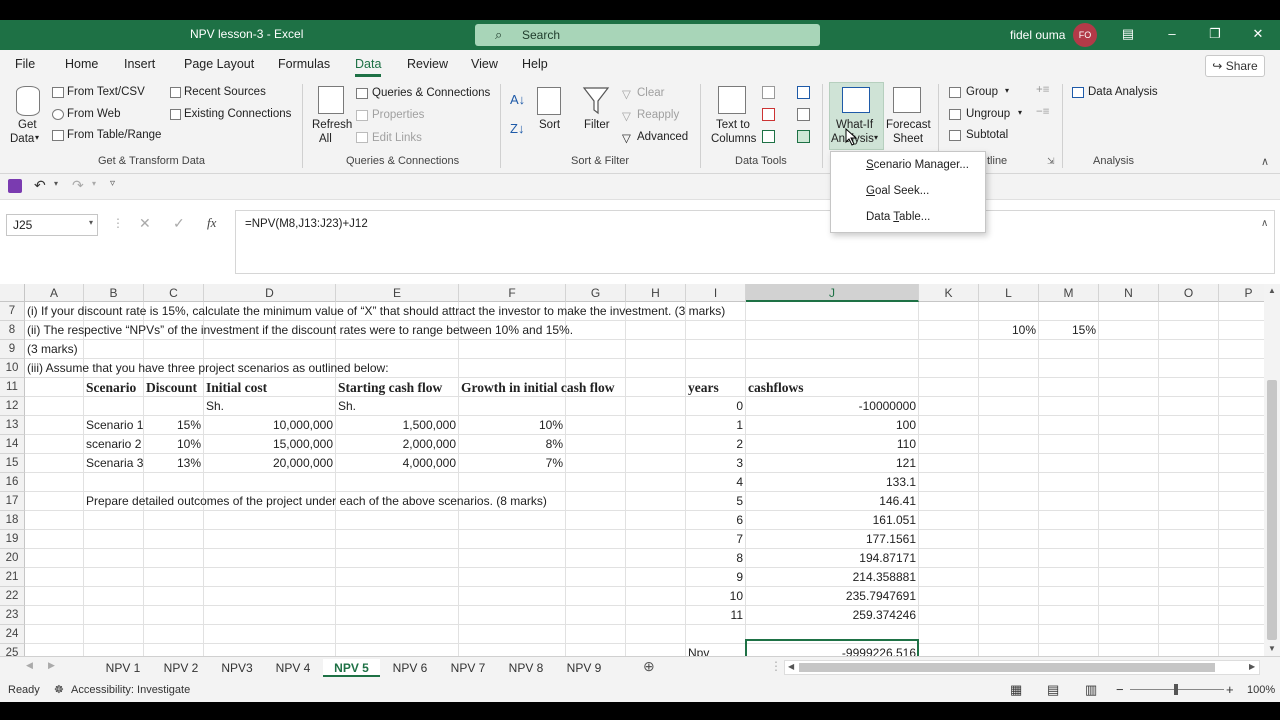  I want to click on column-header-b: B, so click(114, 293).